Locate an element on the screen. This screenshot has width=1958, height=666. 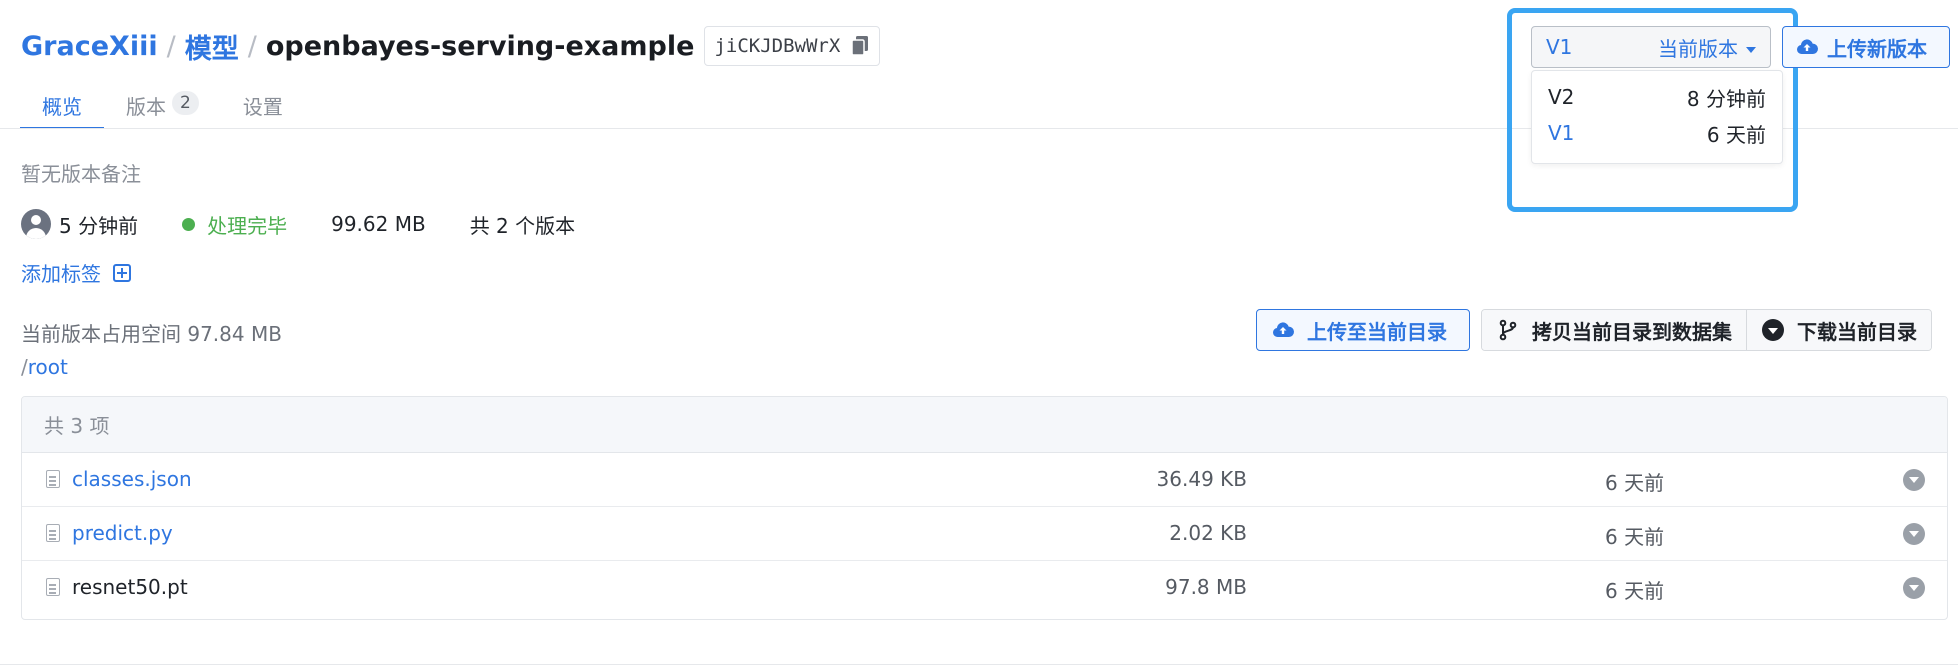
bottom-divider is located at coordinates (979, 664).